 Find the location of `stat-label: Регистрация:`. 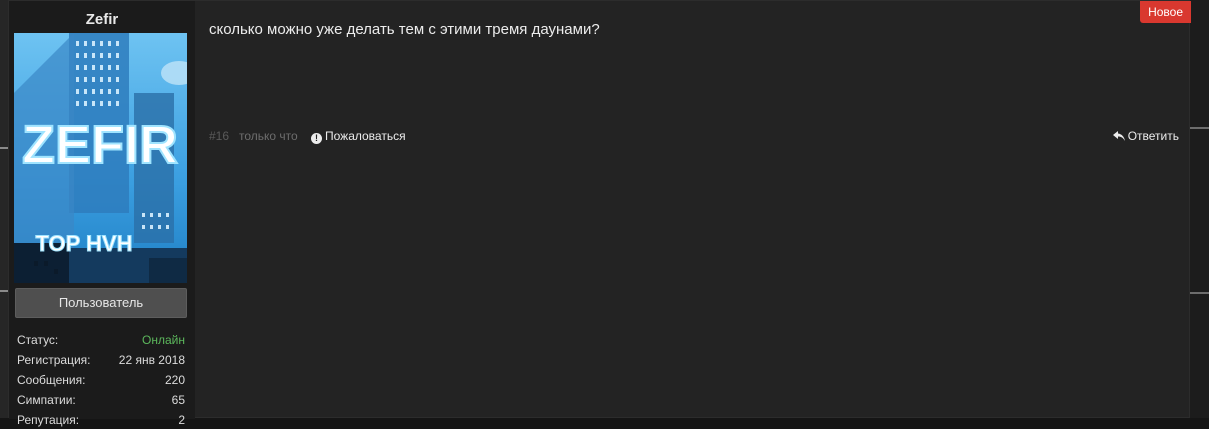

stat-label: Регистрация: is located at coordinates (54, 360).